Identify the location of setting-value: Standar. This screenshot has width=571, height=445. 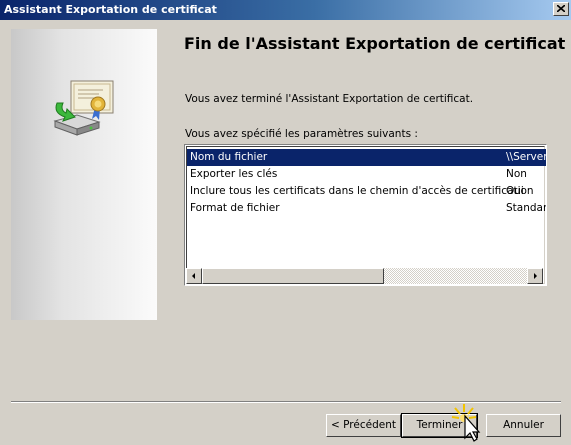
(526, 208).